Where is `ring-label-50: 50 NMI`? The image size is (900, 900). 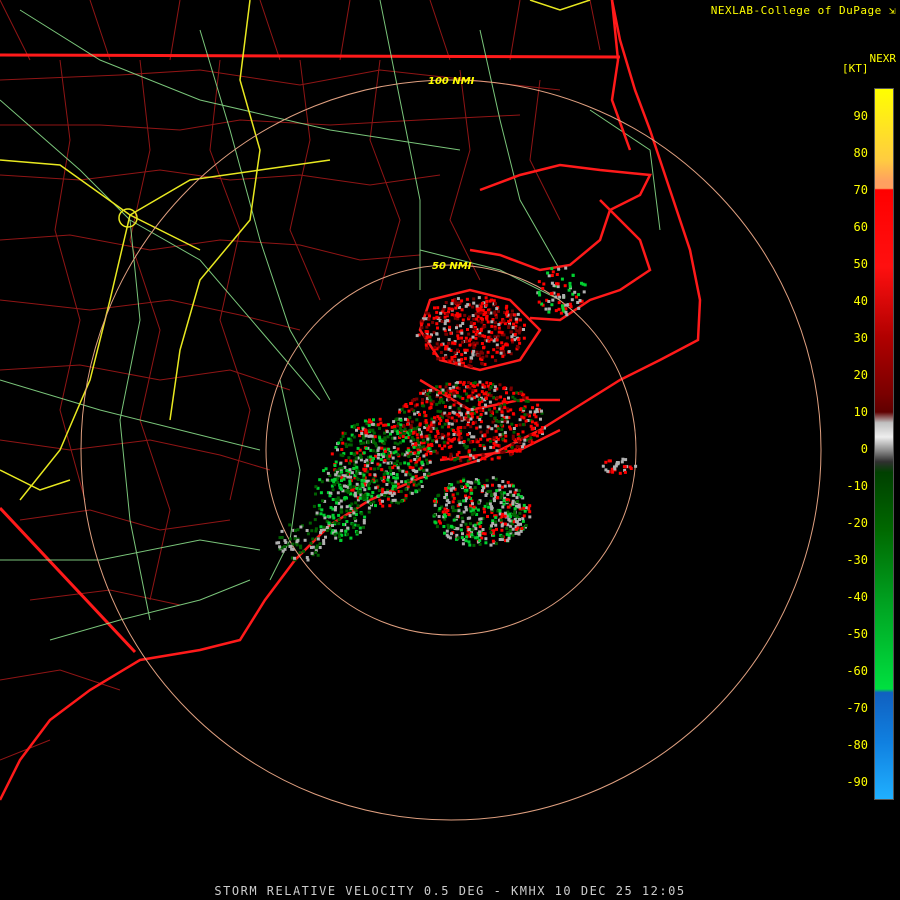
ring-label-50: 50 NMI is located at coordinates (452, 266).